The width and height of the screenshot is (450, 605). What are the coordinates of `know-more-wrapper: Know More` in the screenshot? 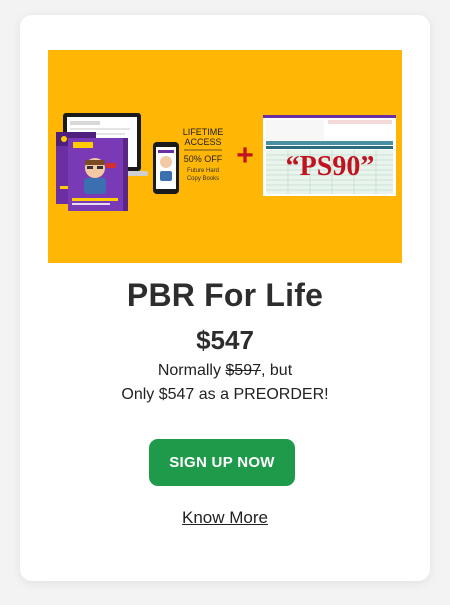 It's located at (225, 518).